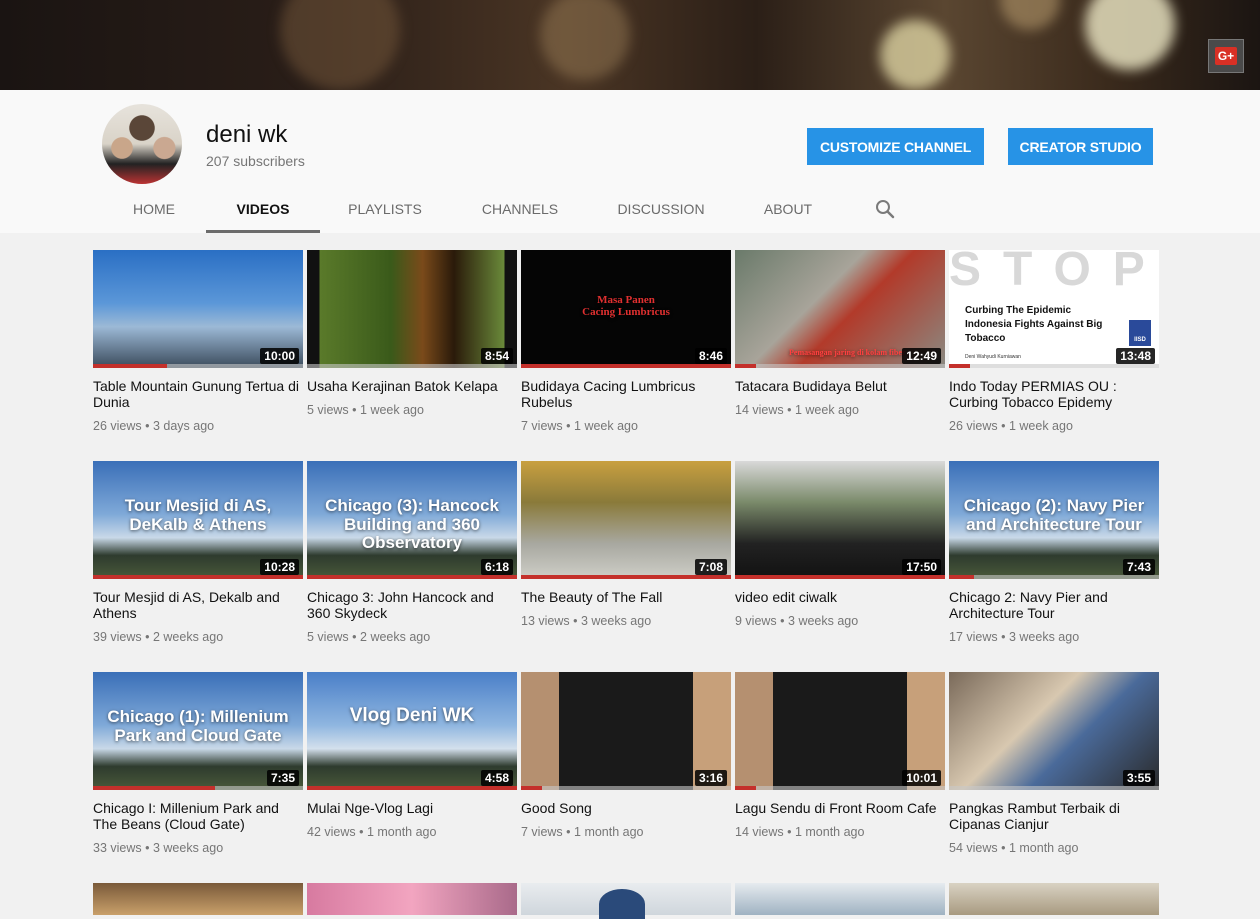 The image size is (1260, 919). I want to click on video-thumbnail: Vlog Deni WK 4:58, so click(412, 731).